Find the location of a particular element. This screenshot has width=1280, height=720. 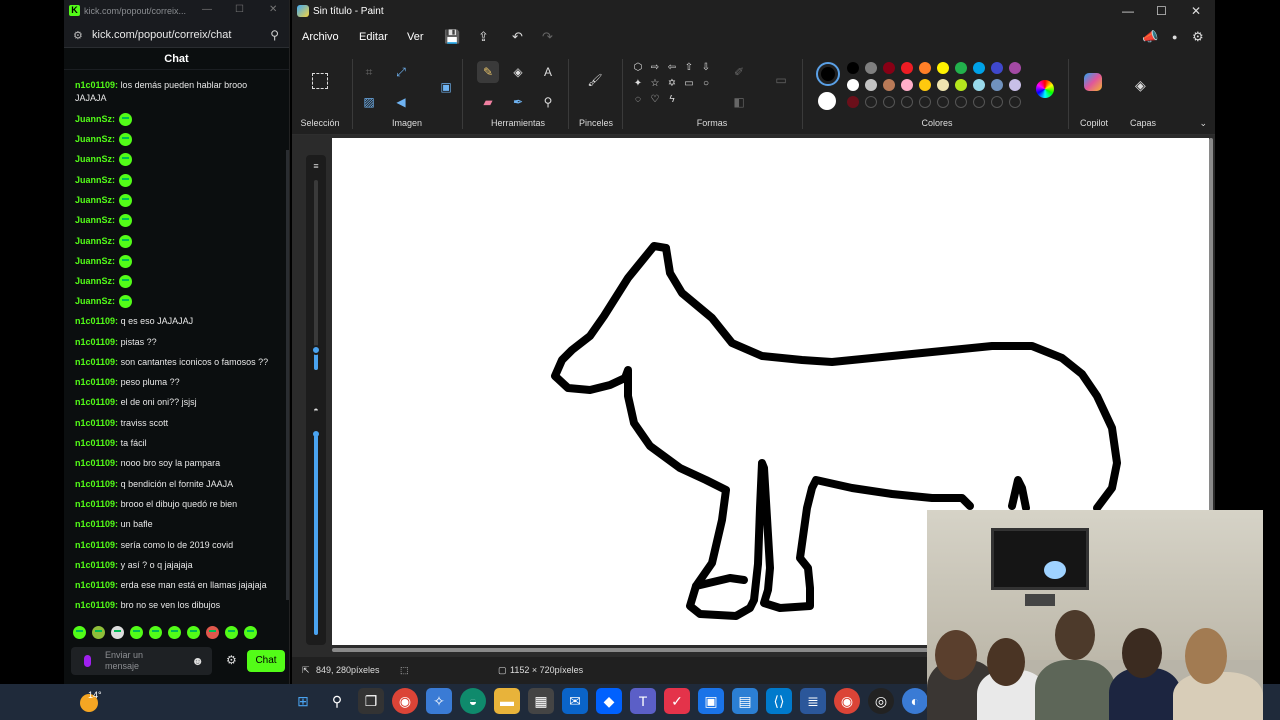

microphone-icon is located at coordinates (87, 661).